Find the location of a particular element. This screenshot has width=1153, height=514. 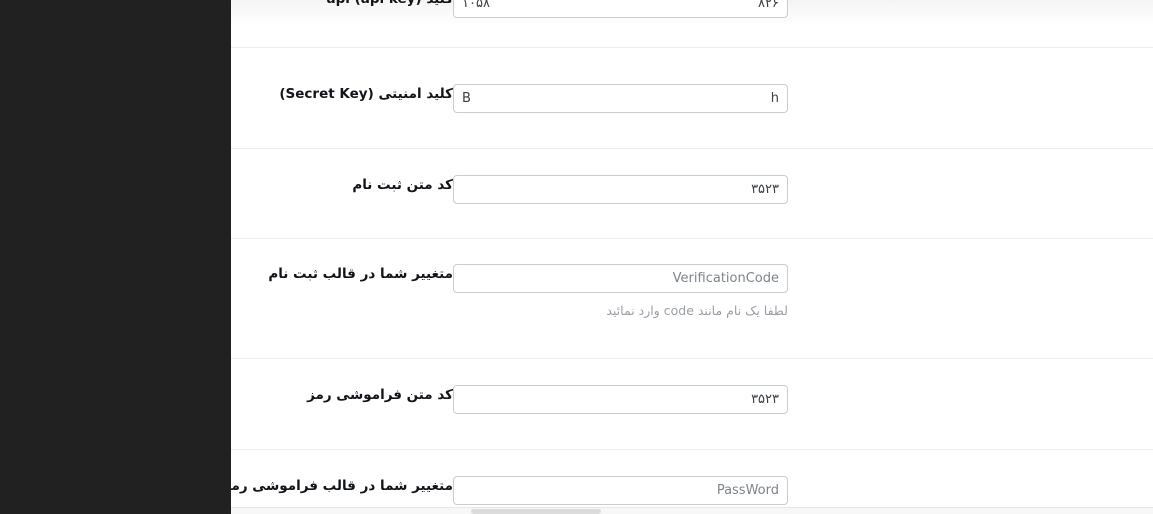

horizontal-scrollbar is located at coordinates (692, 510).